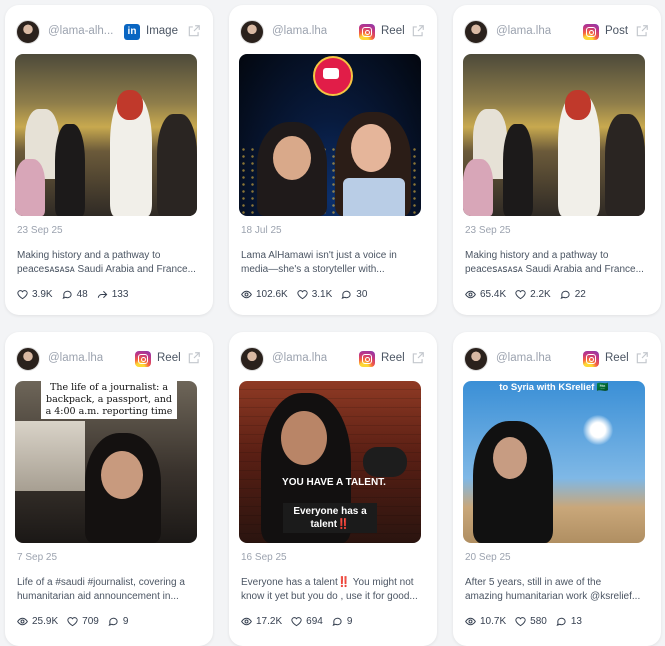 The width and height of the screenshot is (665, 646). Describe the element at coordinates (162, 31) in the screenshot. I see `post-type-label: Image` at that location.